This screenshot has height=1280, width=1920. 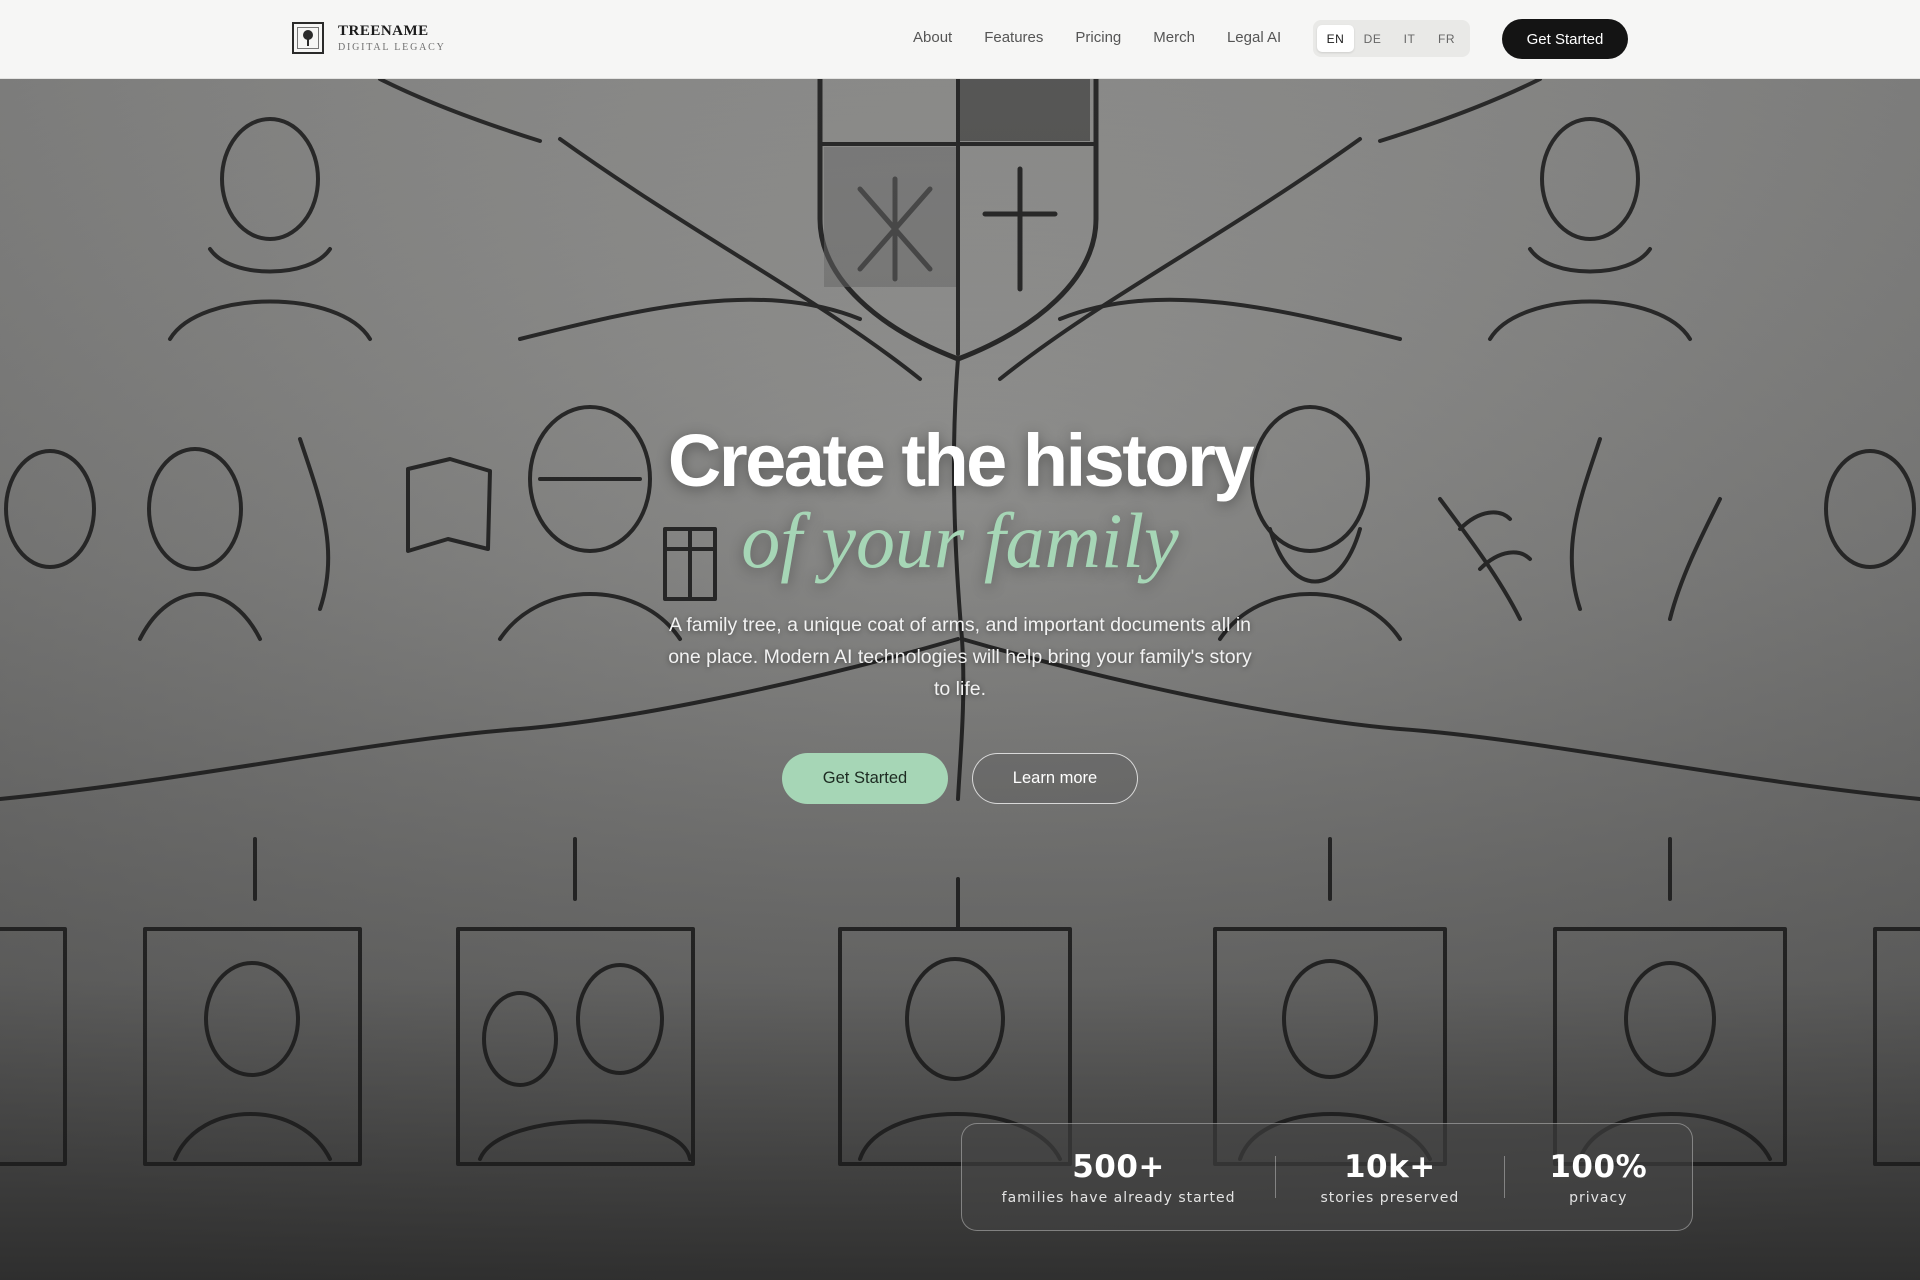 I want to click on nav-link-features: Features, so click(x=1013, y=37).